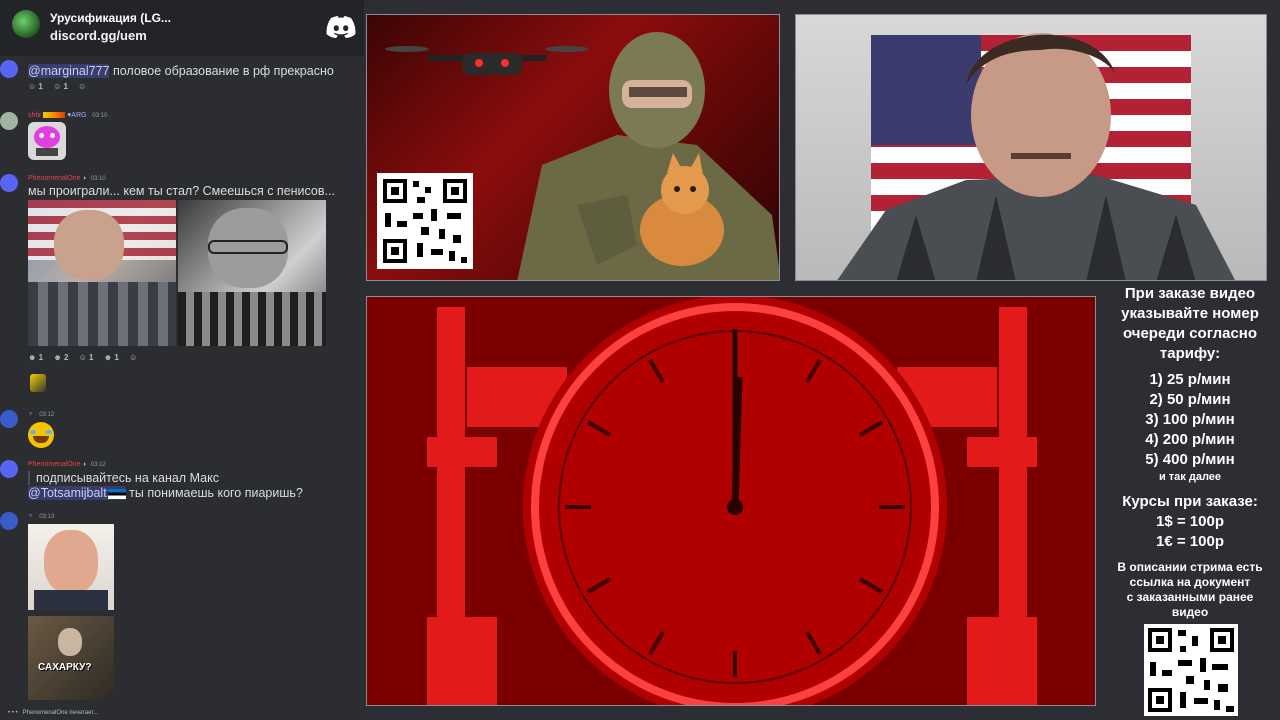 The height and width of the screenshot is (720, 1280). What do you see at coordinates (60, 357) in the screenshot?
I see `reaction: ☻ 2` at bounding box center [60, 357].